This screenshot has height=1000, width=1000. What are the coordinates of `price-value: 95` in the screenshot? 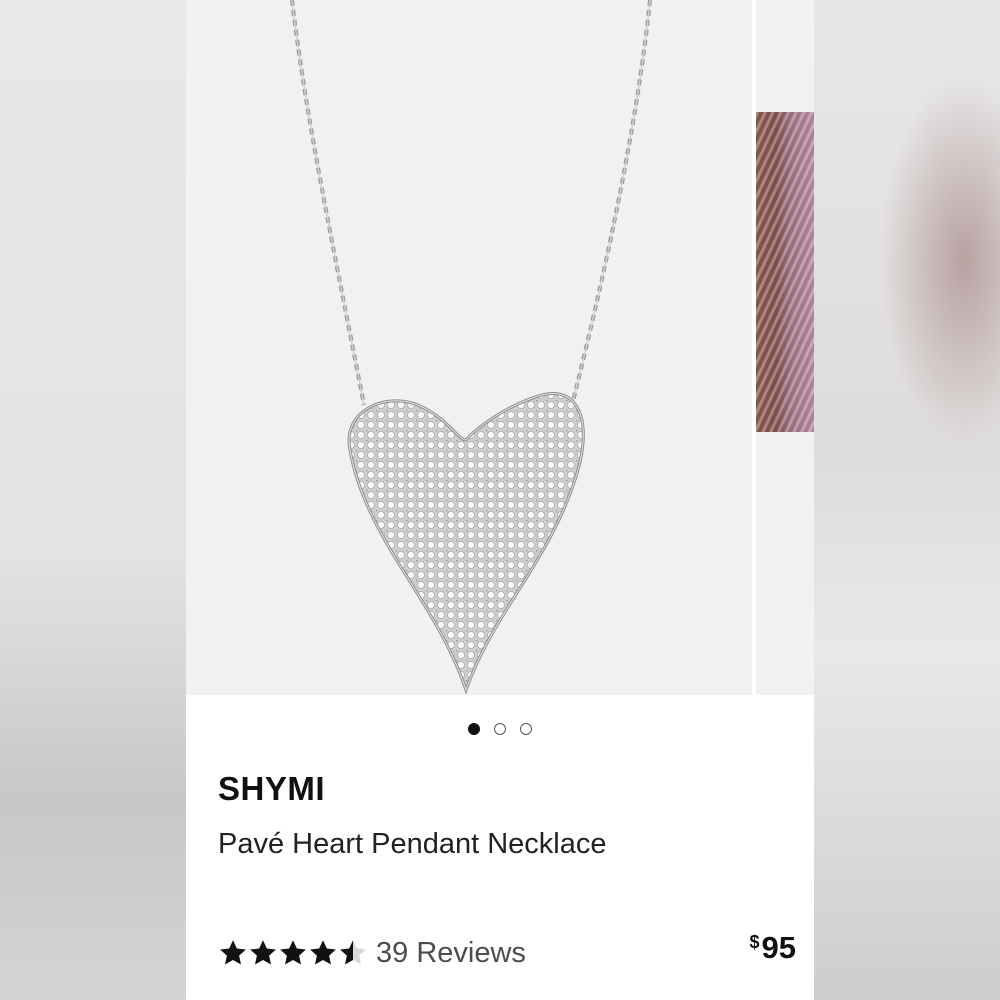 It's located at (778, 947).